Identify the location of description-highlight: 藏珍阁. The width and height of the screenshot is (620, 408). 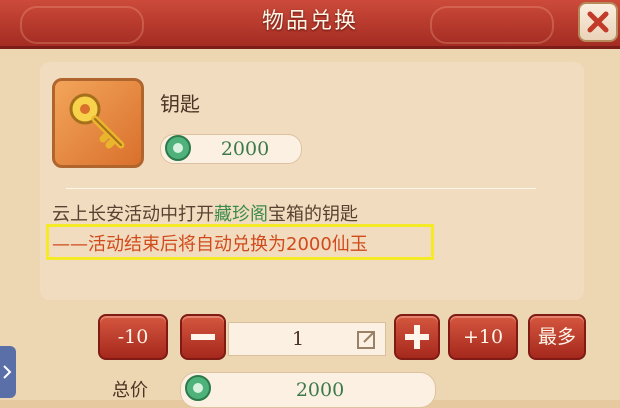
(241, 214).